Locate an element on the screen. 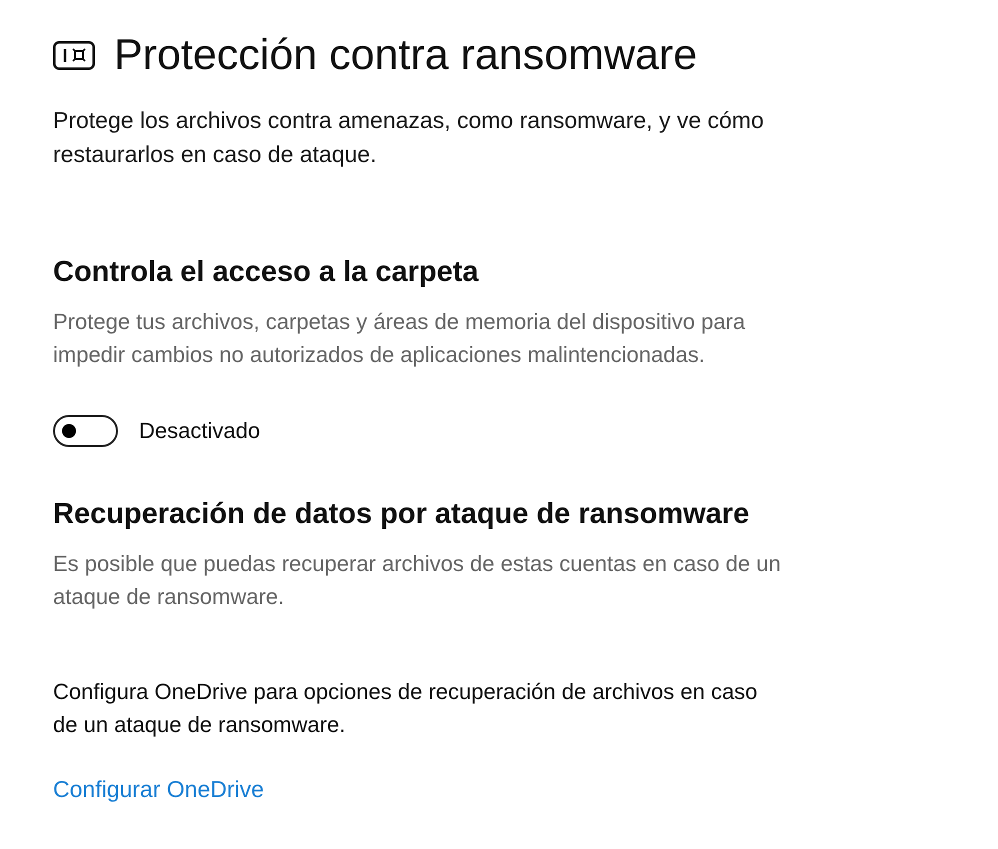  panel-icon is located at coordinates (74, 55).